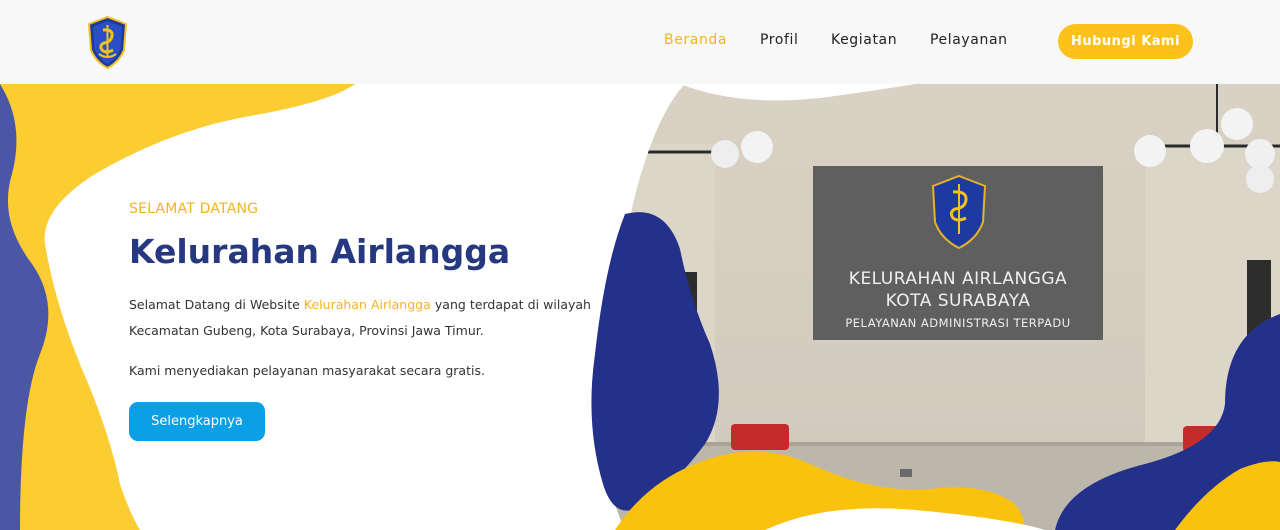 This screenshot has width=1280, height=530. I want to click on nav-pelayanan: Pelayanan, so click(969, 40).